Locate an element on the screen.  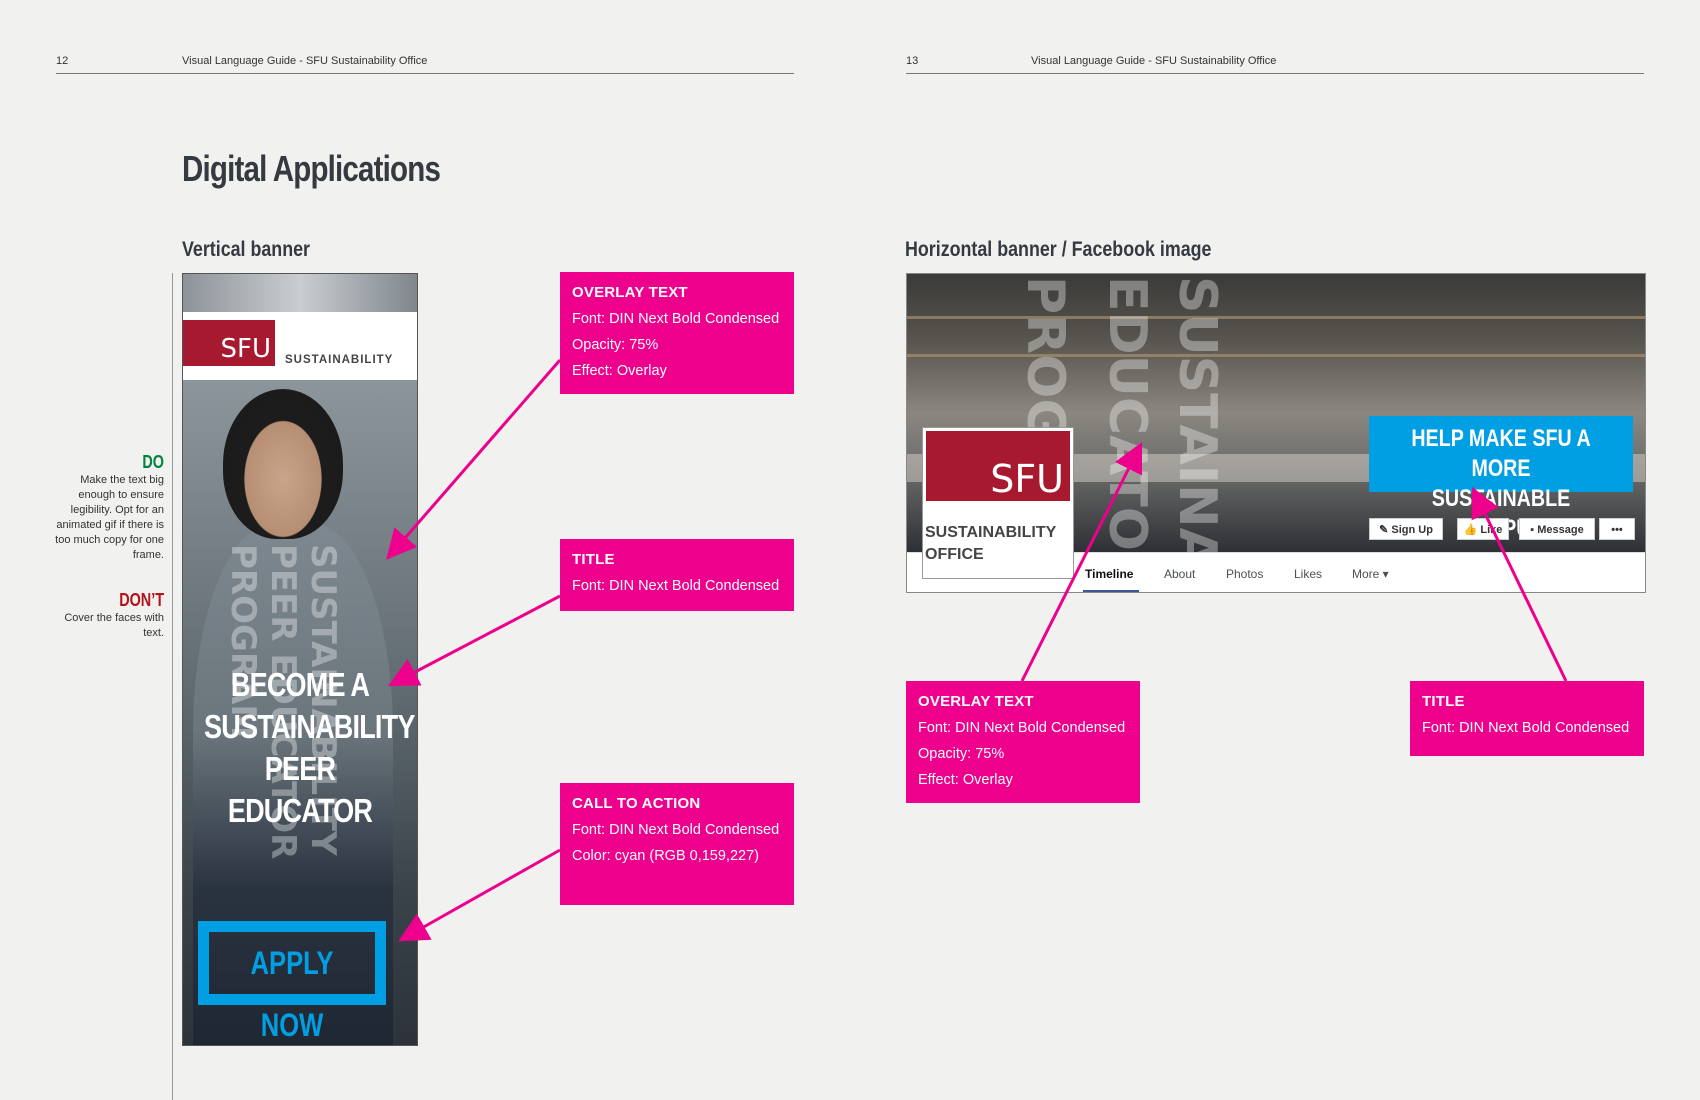
profile-line: OFFICE is located at coordinates (954, 554).